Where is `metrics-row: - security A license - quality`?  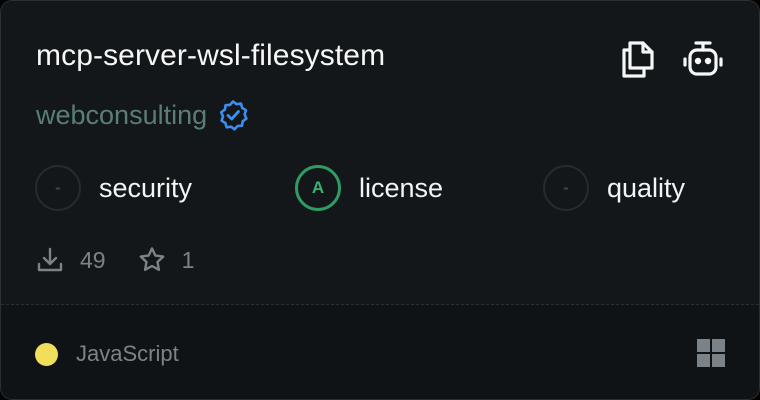
metrics-row: - security A license - quality is located at coordinates (380, 188).